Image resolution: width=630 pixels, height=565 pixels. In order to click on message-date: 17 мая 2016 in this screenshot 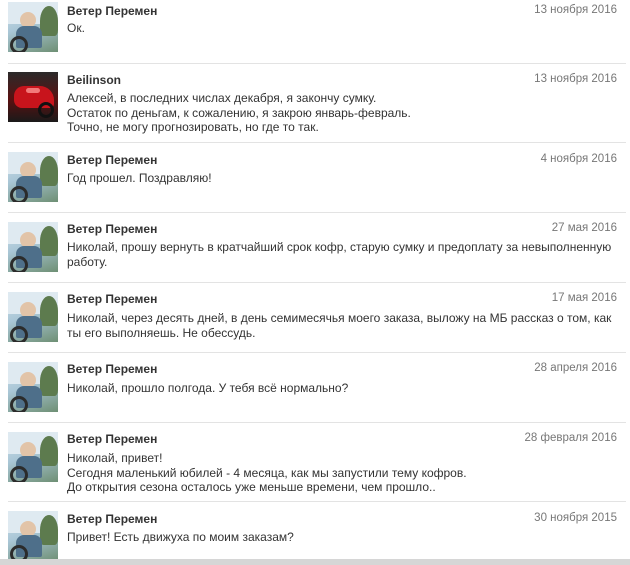, I will do `click(584, 298)`.